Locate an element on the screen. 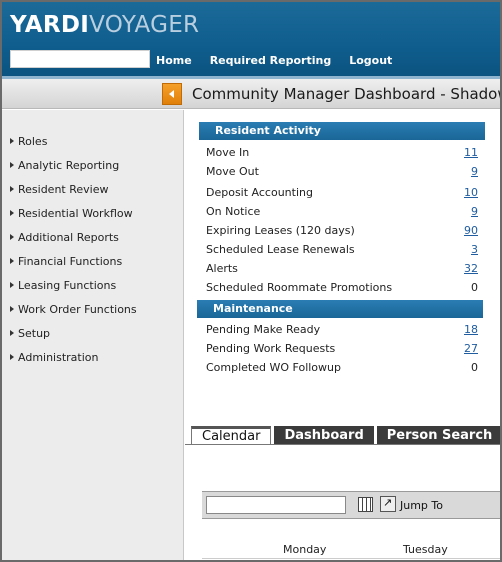  tab-calendar: Calendar is located at coordinates (231, 435).